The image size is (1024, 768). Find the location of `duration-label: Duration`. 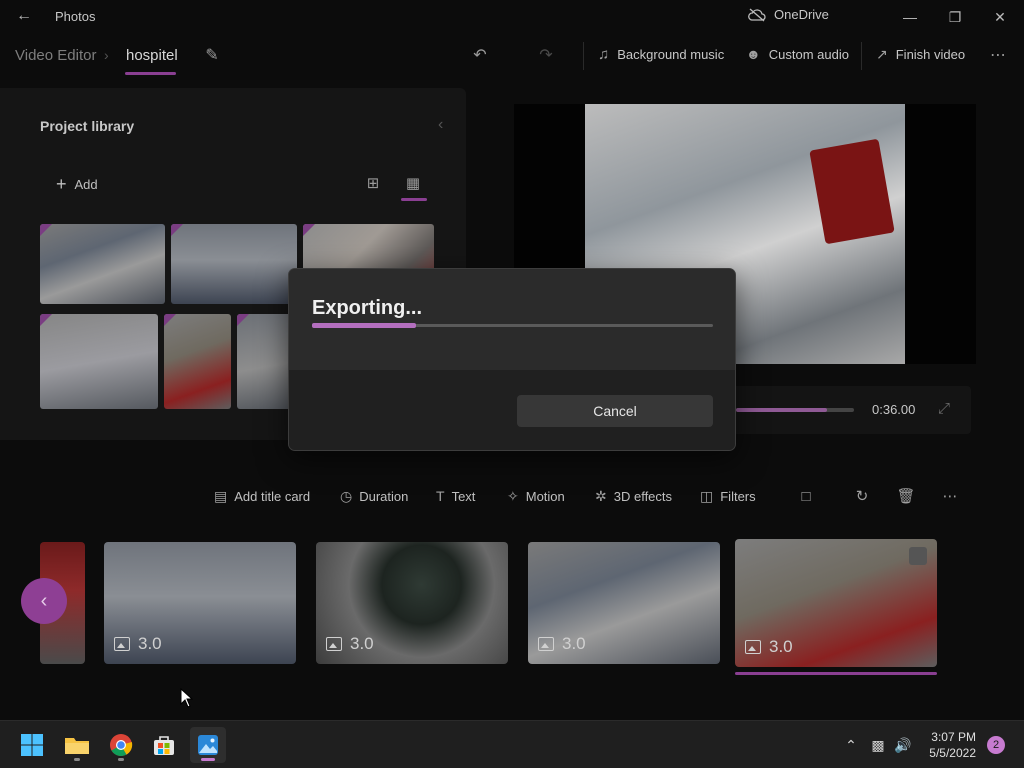

duration-label: Duration is located at coordinates (384, 496).